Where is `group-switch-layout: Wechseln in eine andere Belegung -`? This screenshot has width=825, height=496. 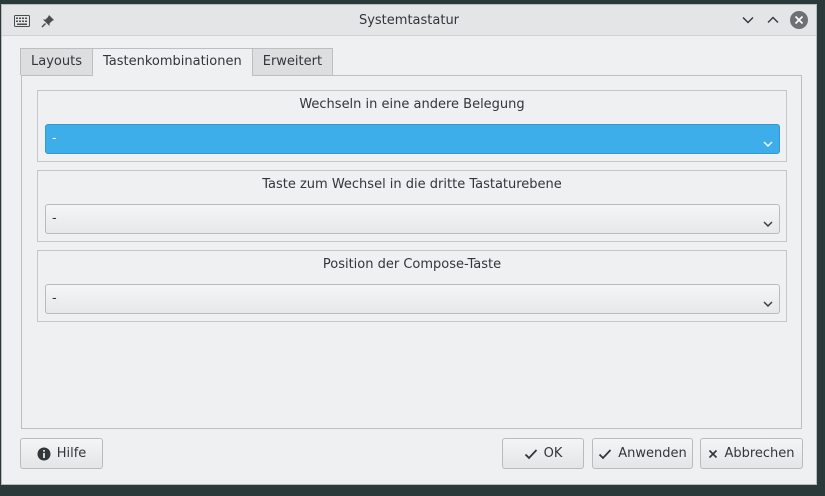 group-switch-layout: Wechseln in eine andere Belegung - is located at coordinates (412, 126).